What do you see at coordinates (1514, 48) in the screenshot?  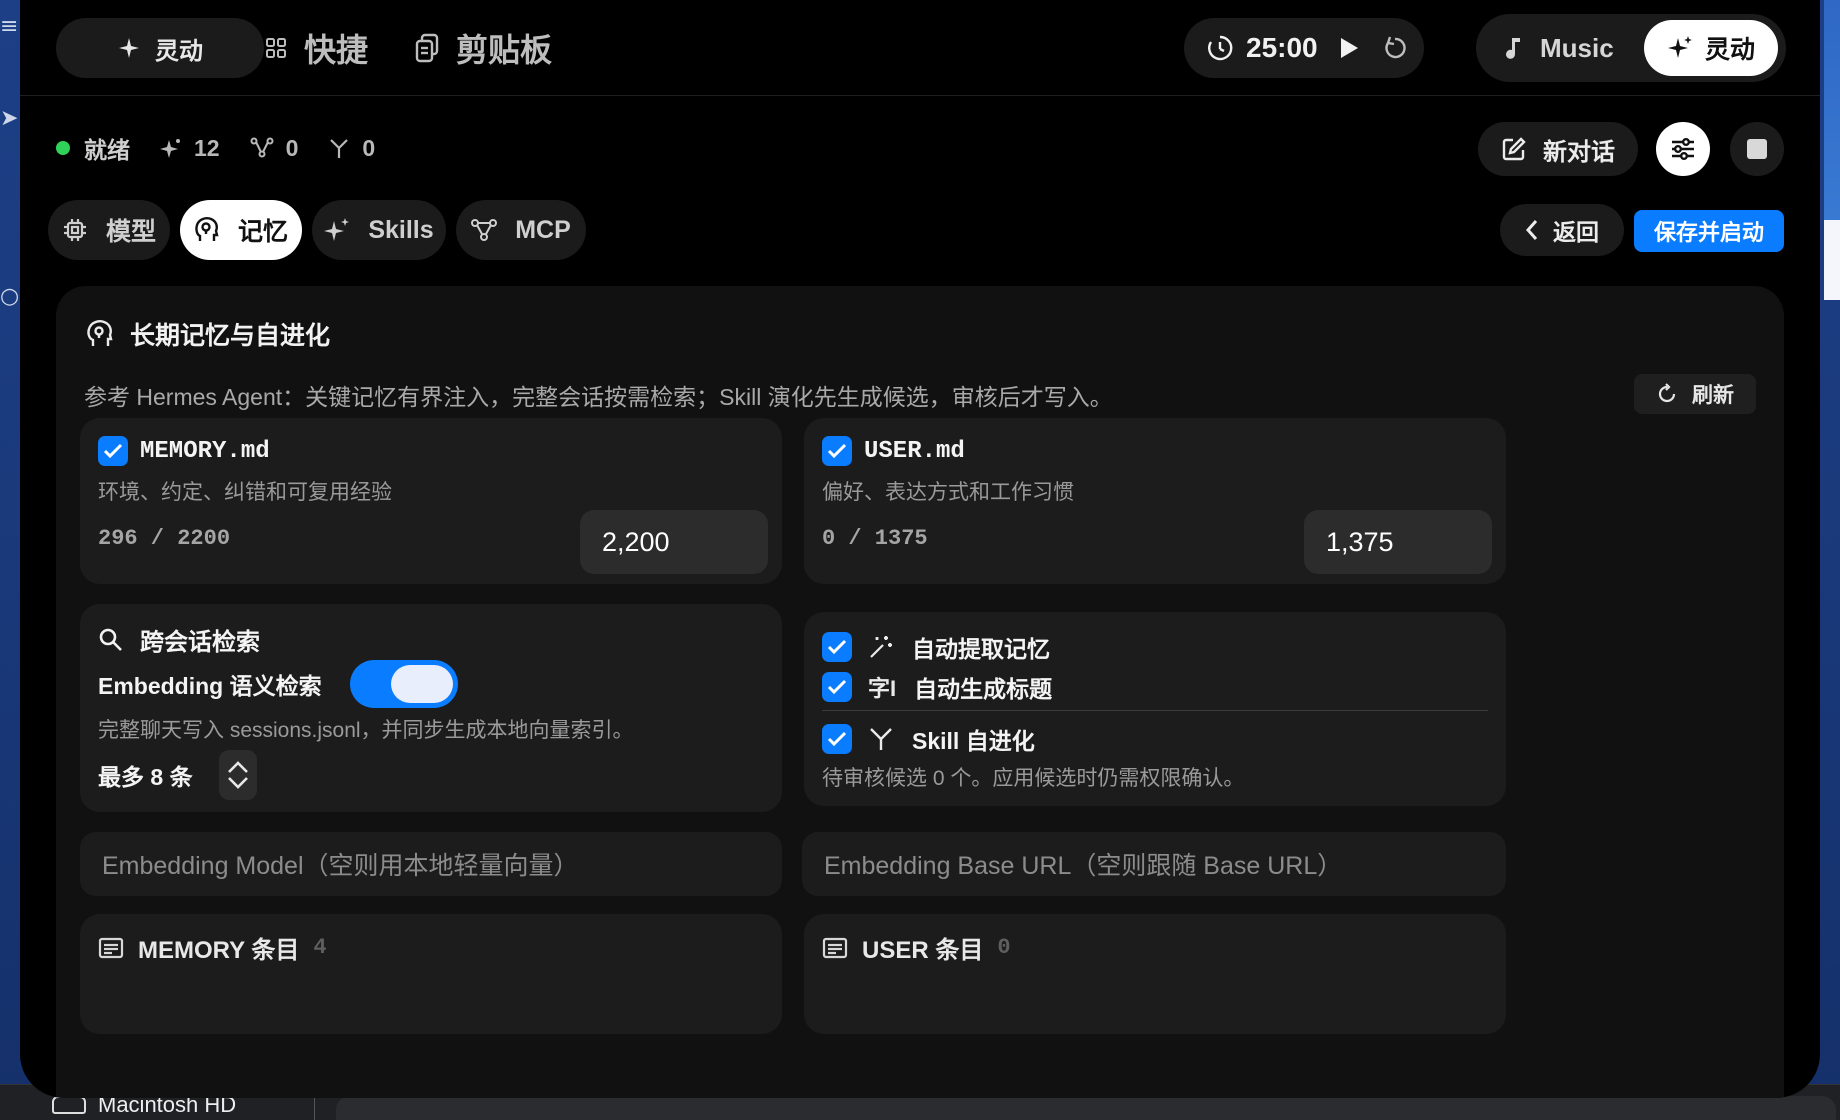 I see `music-note-icon` at bounding box center [1514, 48].